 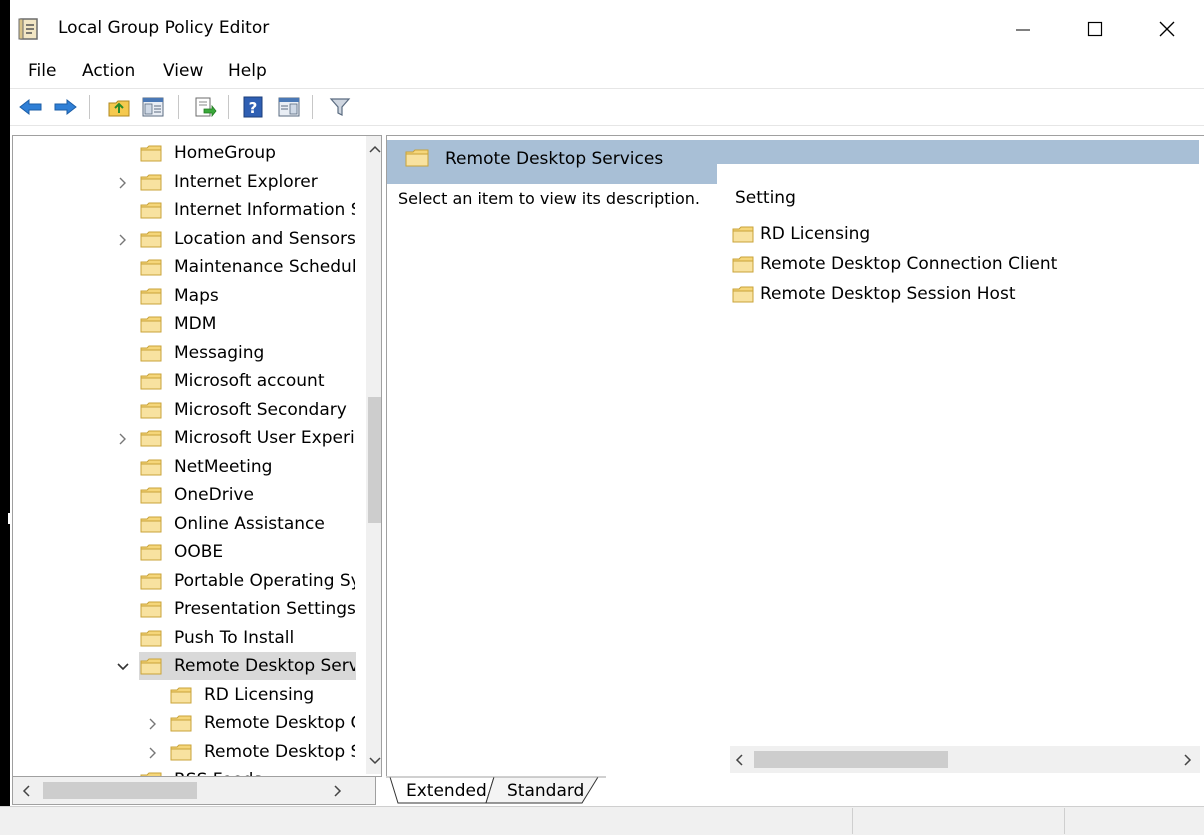 I want to click on forward-button, so click(x=65, y=107).